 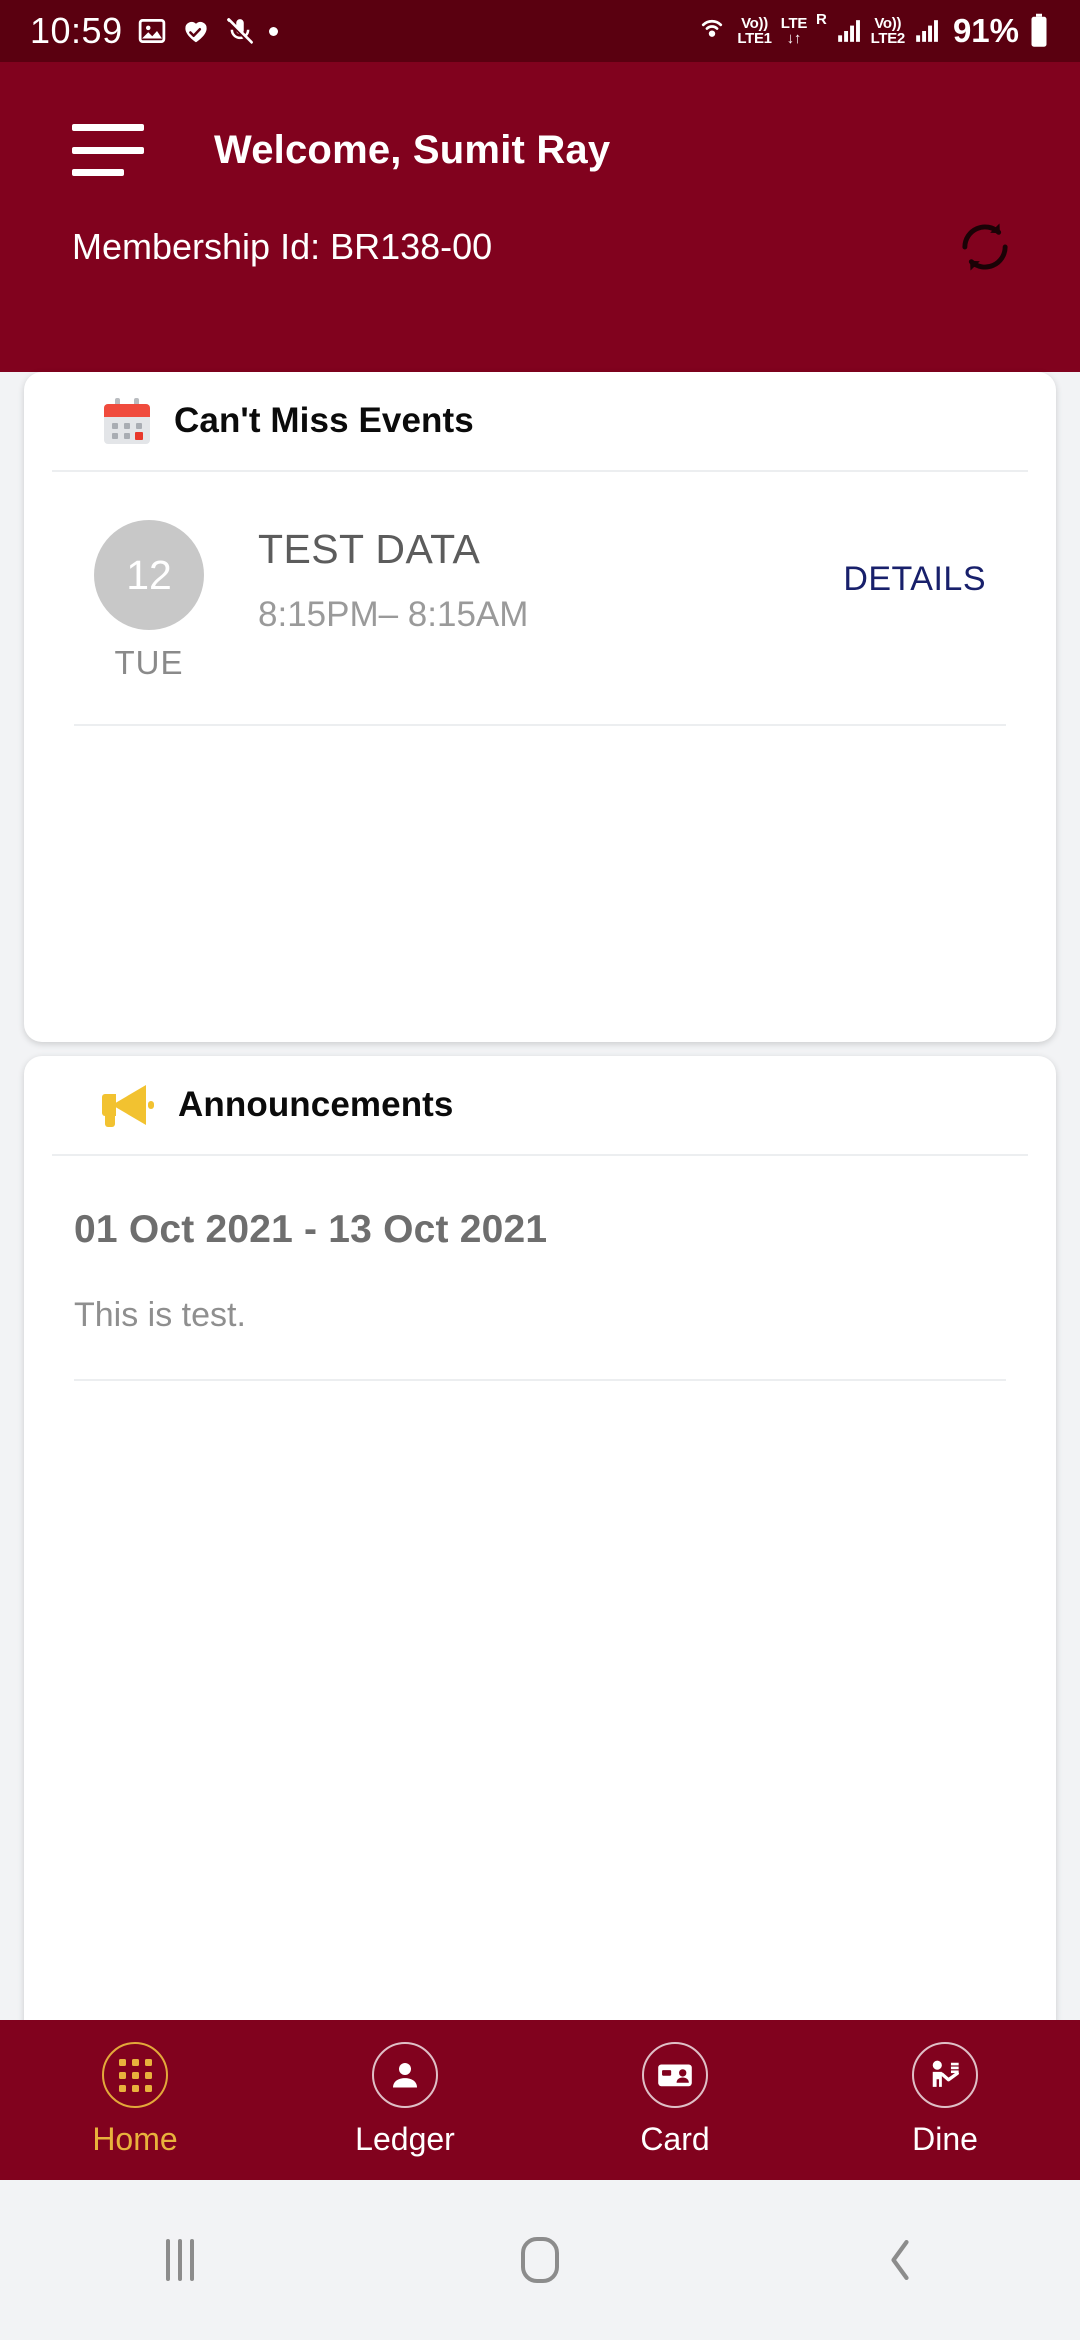 What do you see at coordinates (405, 2075) in the screenshot?
I see `person-icon` at bounding box center [405, 2075].